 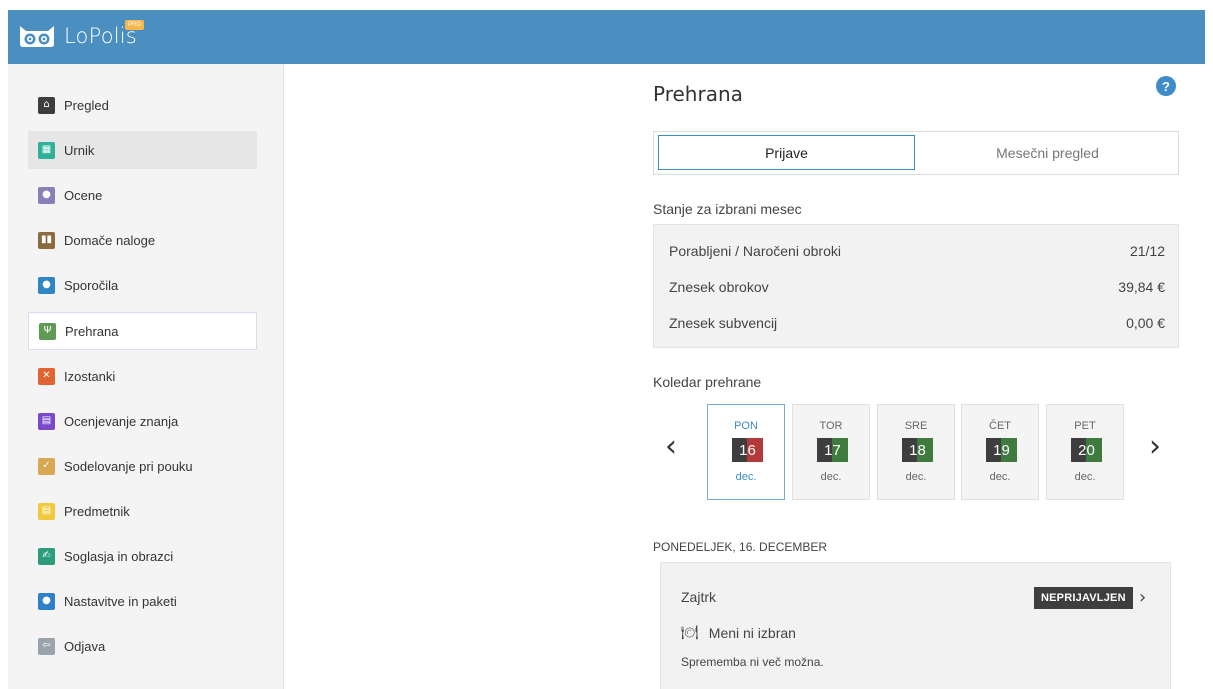 What do you see at coordinates (752, 662) in the screenshot?
I see `meal-note: Sprememba ni več možna.` at bounding box center [752, 662].